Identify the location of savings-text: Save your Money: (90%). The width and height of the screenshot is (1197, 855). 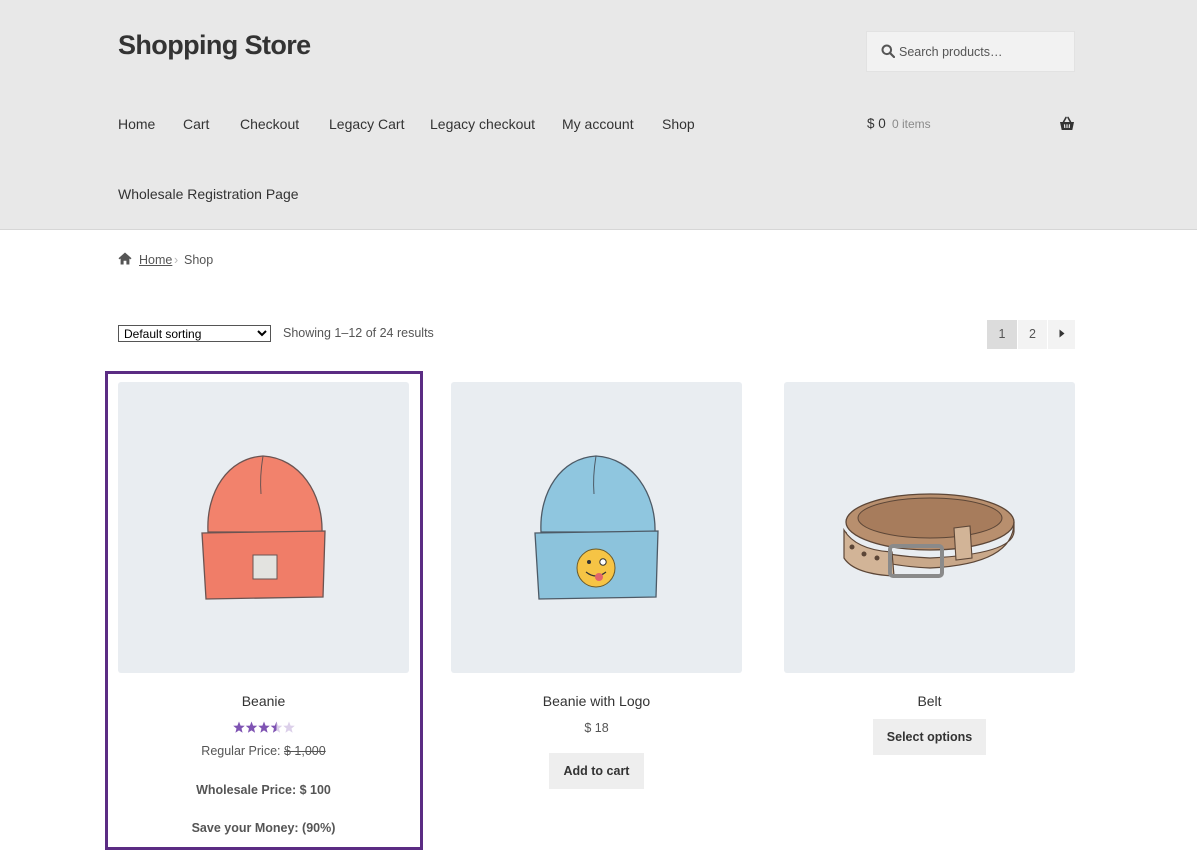
(263, 828).